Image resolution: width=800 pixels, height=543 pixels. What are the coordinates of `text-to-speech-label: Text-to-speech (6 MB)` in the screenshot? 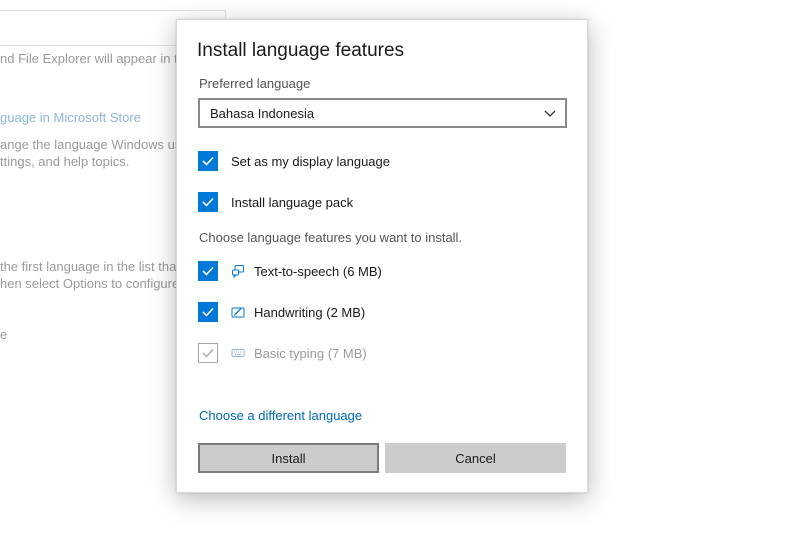 It's located at (318, 271).